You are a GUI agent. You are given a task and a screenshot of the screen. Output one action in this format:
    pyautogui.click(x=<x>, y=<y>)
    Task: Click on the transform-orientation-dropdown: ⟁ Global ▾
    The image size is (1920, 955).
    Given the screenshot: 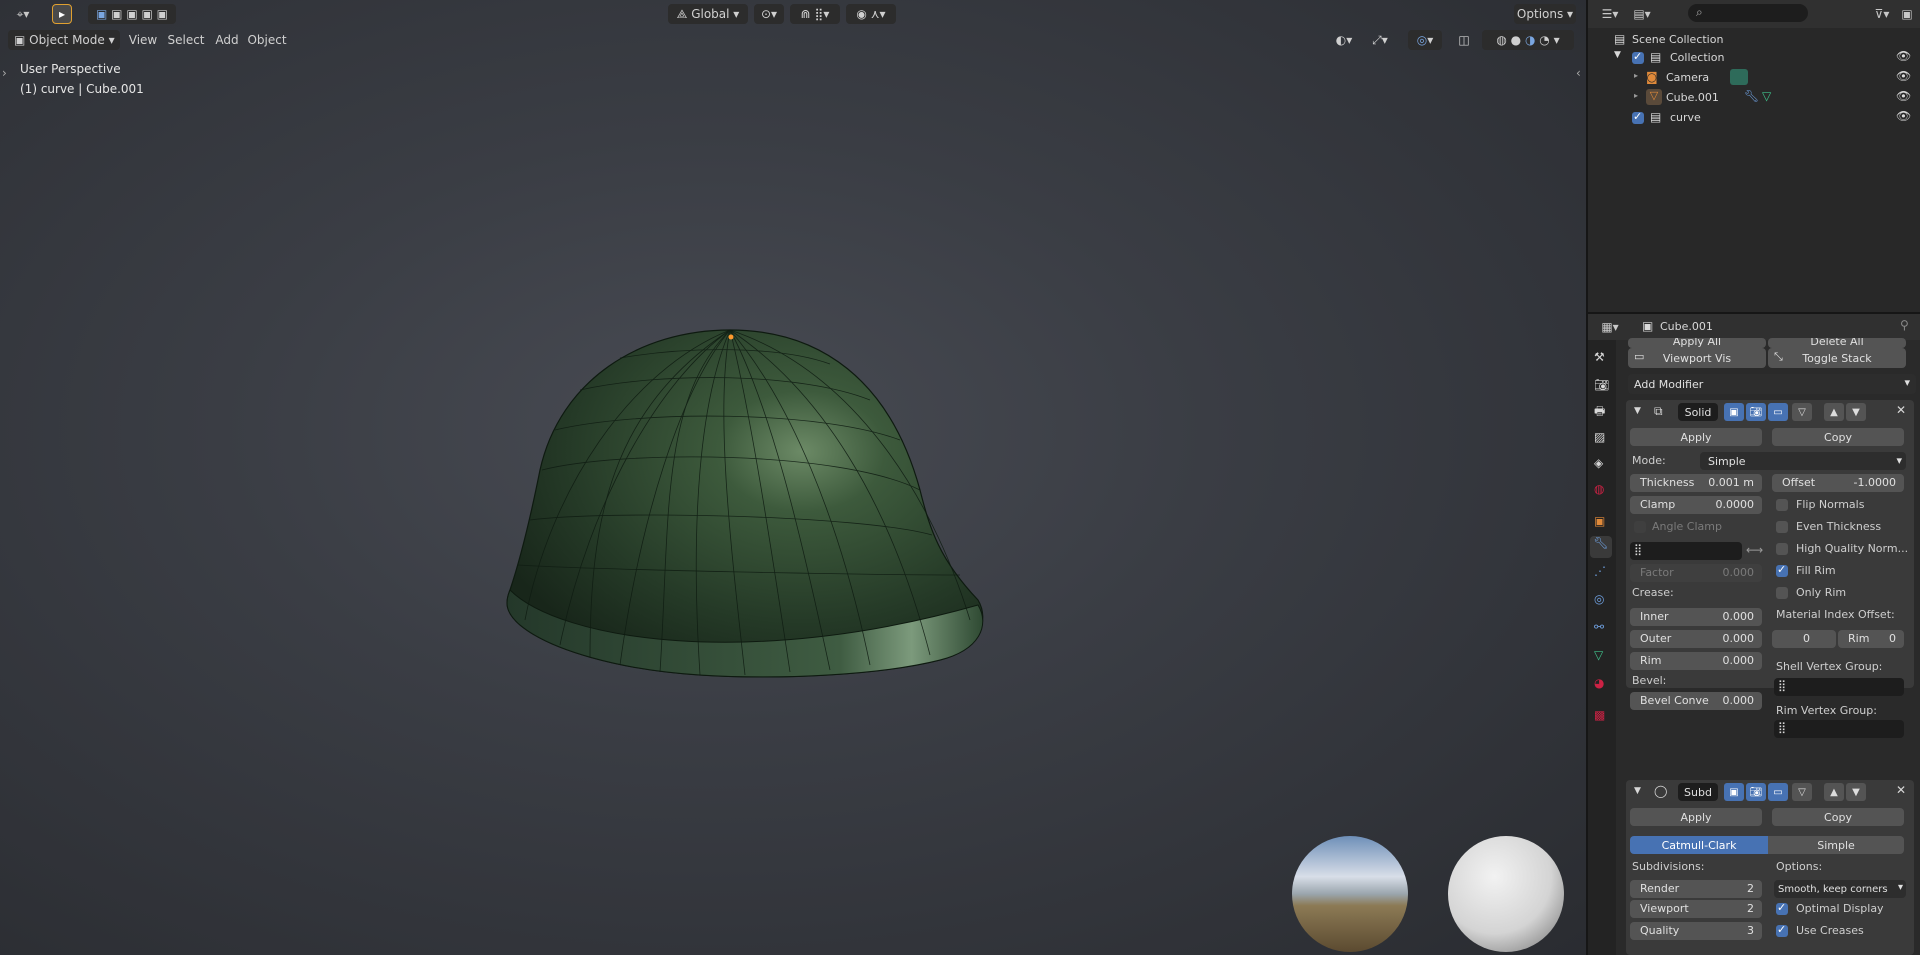 What is the action you would take?
    pyautogui.click(x=708, y=14)
    